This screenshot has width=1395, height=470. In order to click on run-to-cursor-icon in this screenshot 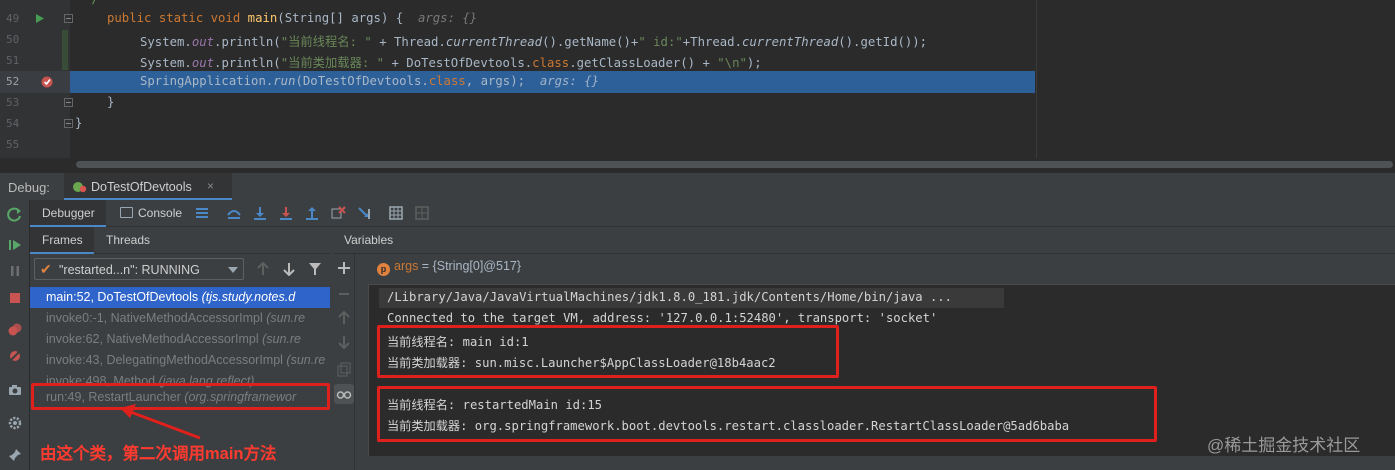, I will do `click(364, 213)`.